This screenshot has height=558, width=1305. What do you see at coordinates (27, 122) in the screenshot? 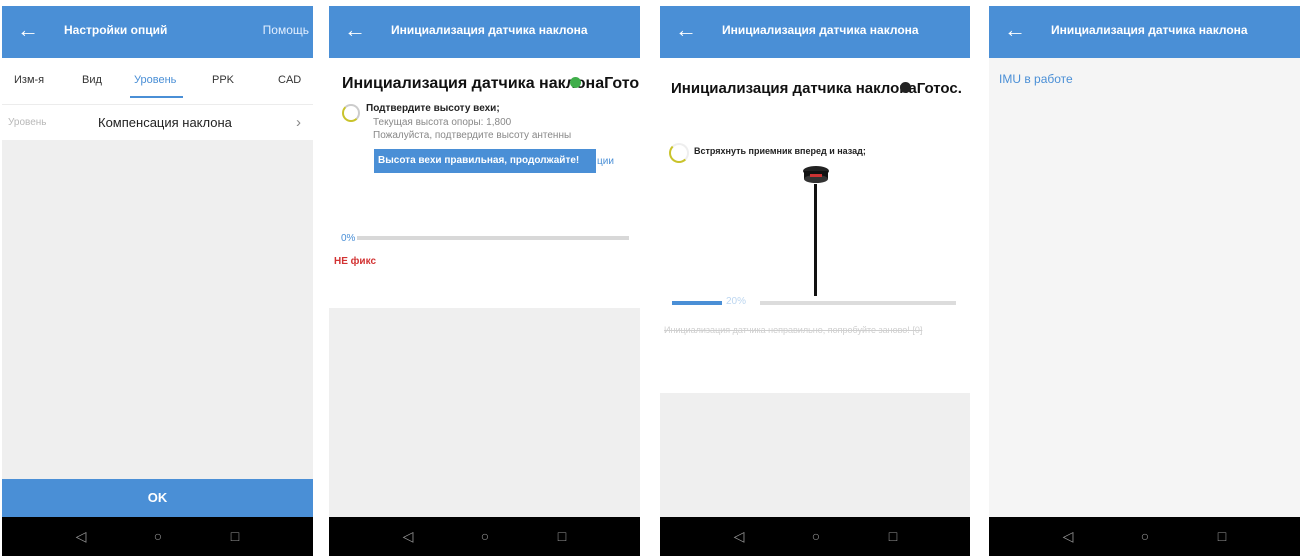
I see `row-label: Уровень` at bounding box center [27, 122].